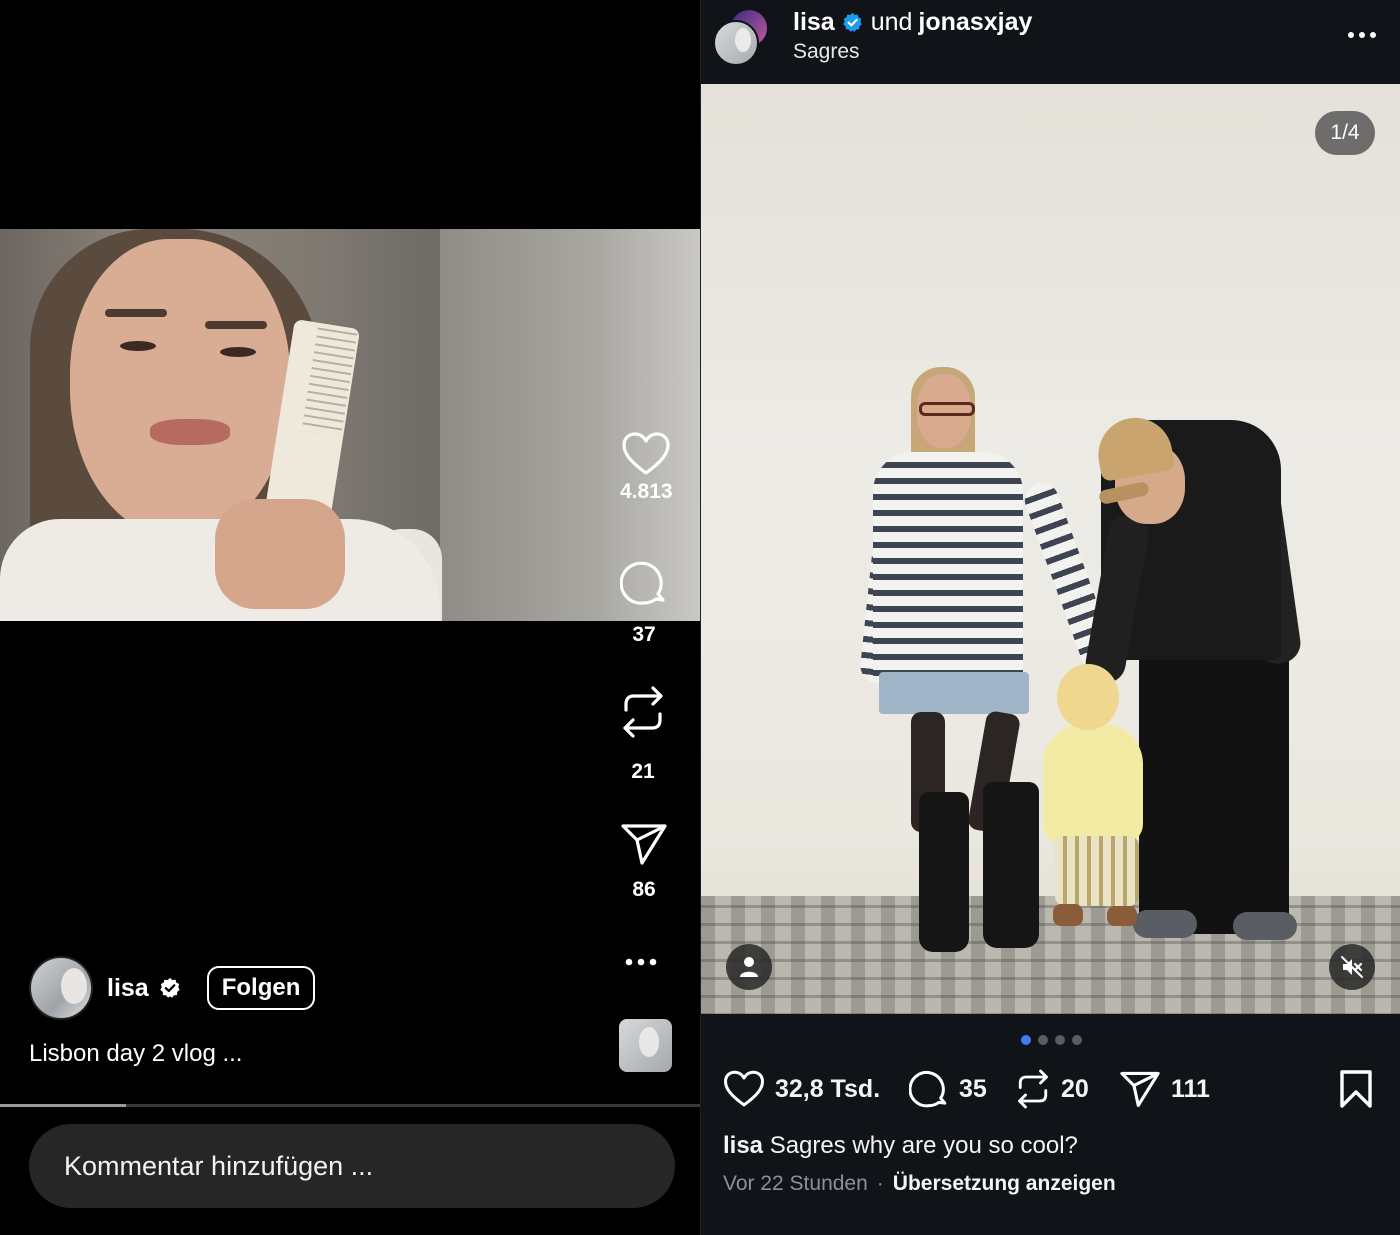  Describe the element at coordinates (814, 22) in the screenshot. I see `author-username-1: lisa` at that location.